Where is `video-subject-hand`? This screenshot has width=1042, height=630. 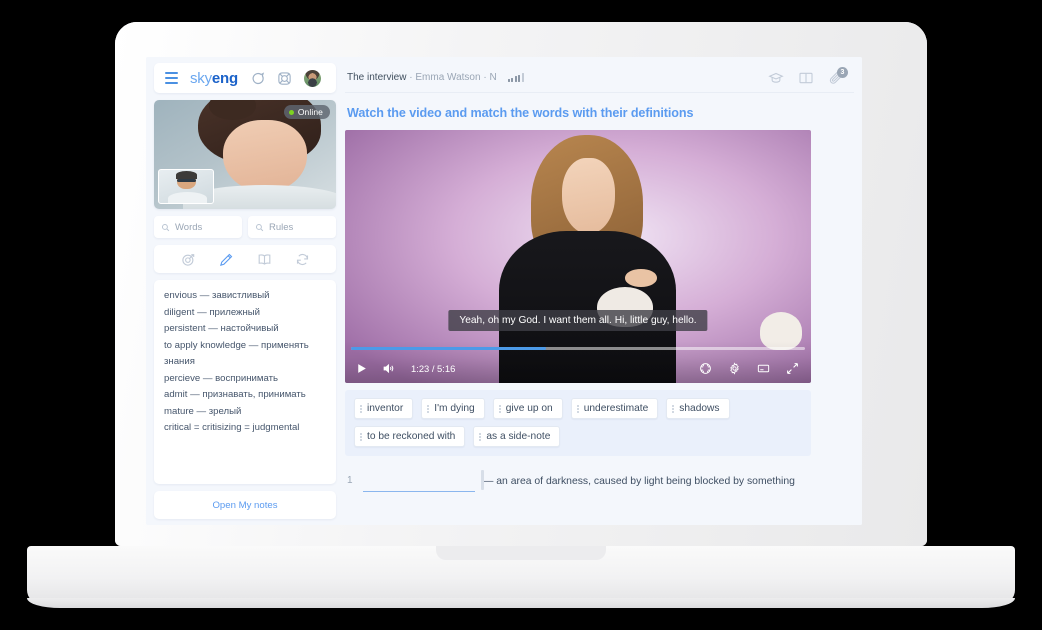
video-subject-hand is located at coordinates (641, 278).